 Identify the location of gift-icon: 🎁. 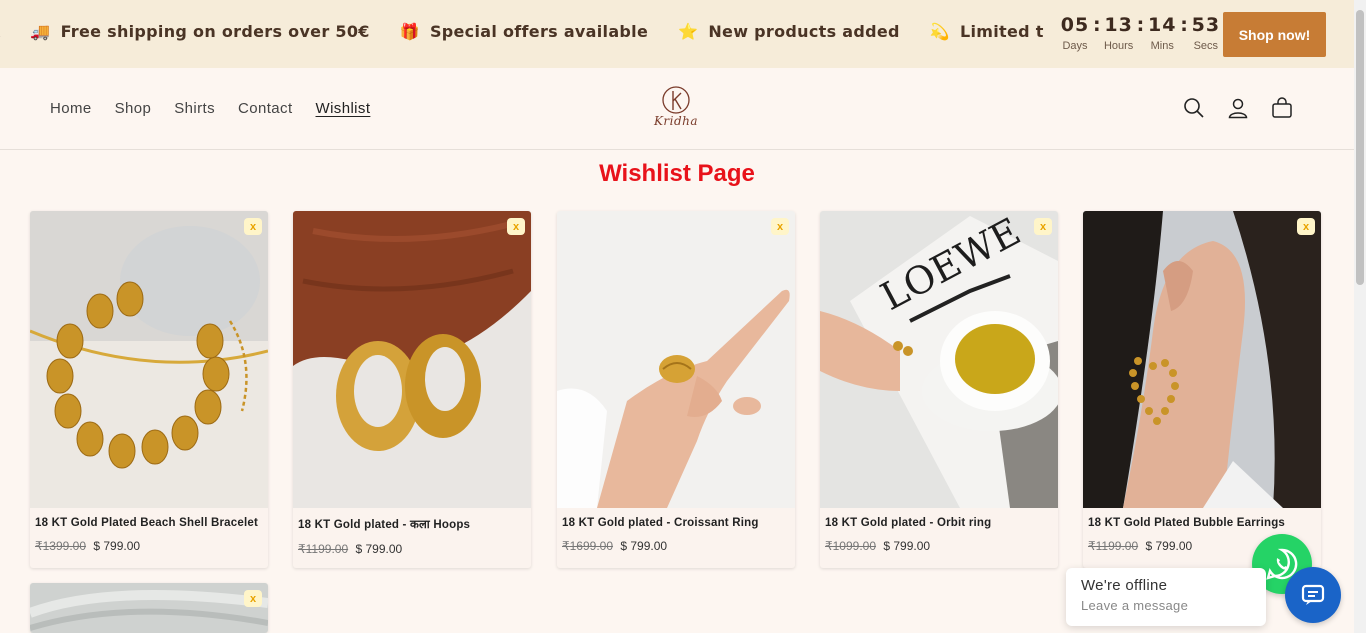
(409, 31).